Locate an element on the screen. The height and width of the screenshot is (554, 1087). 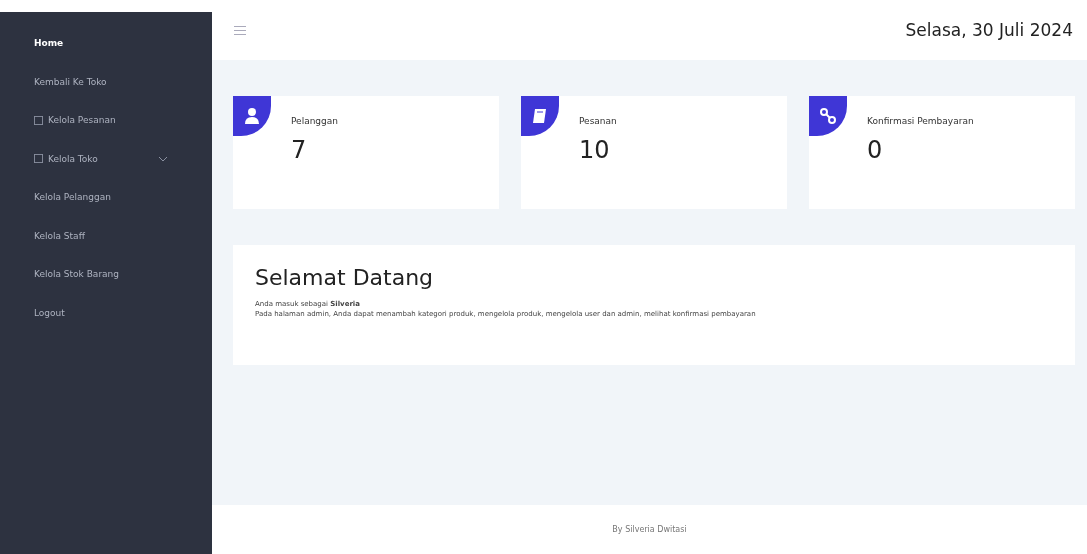
stat-value: 10 is located at coordinates (595, 150).